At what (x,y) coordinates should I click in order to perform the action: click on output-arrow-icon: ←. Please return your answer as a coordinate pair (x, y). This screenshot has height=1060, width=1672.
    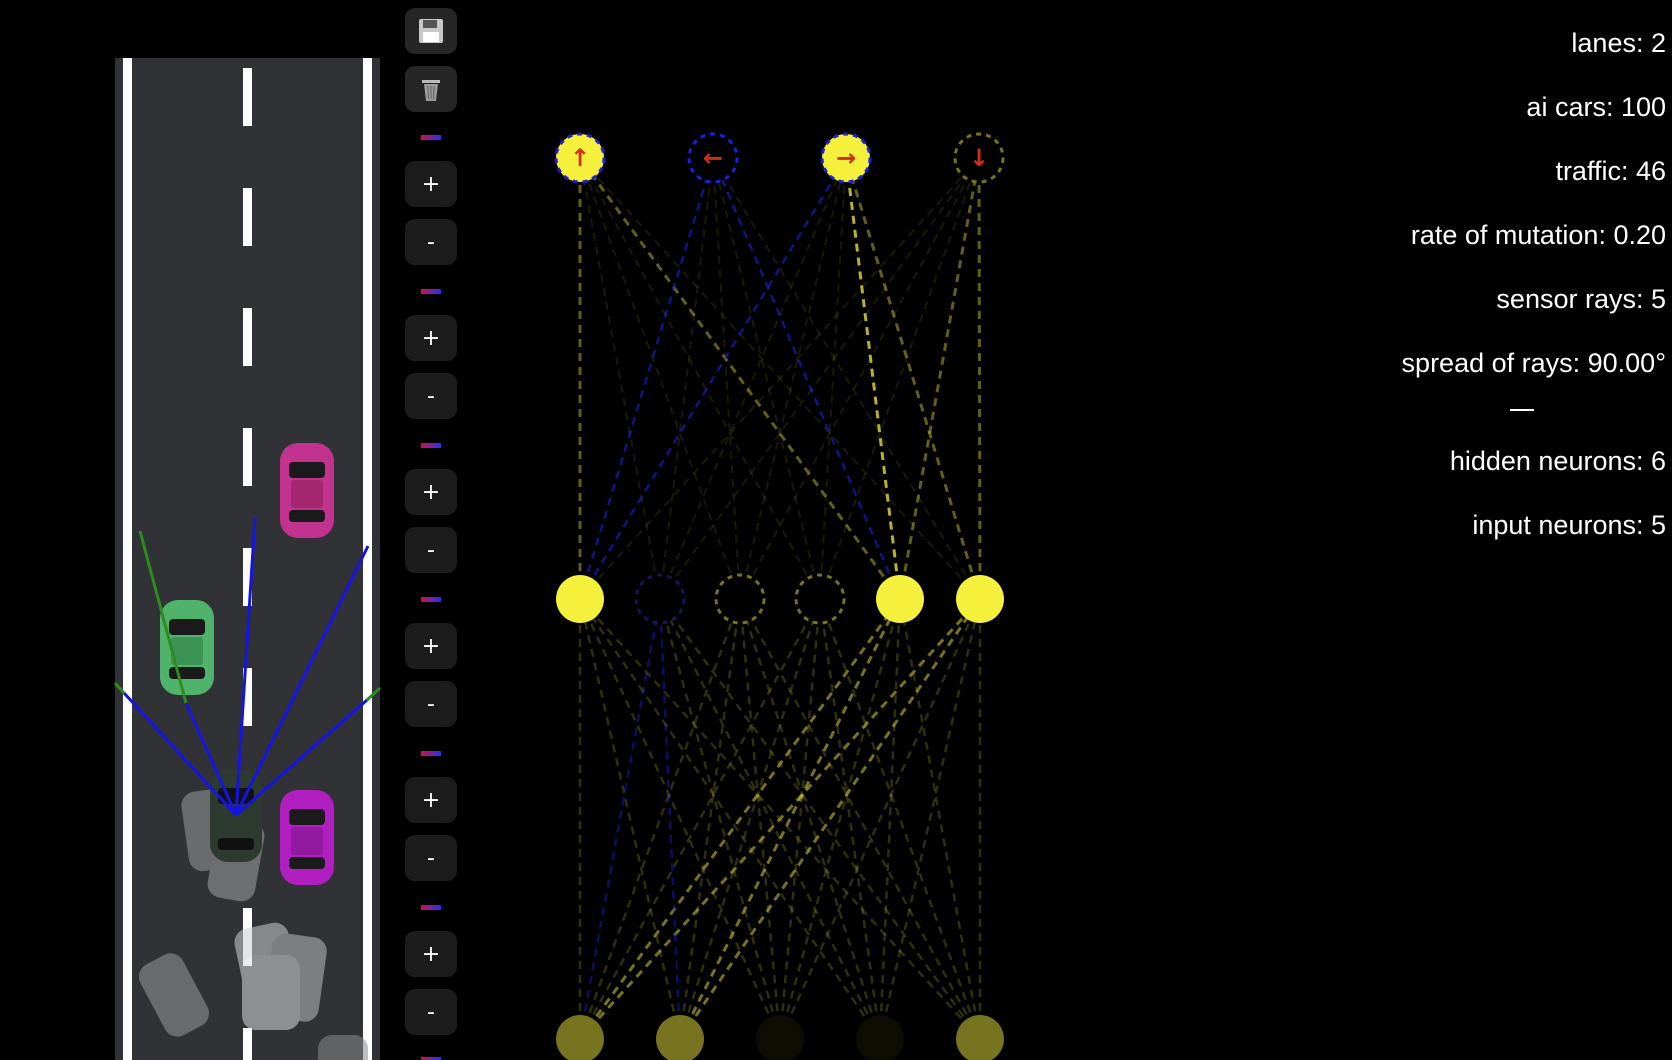
    Looking at the image, I should click on (713, 158).